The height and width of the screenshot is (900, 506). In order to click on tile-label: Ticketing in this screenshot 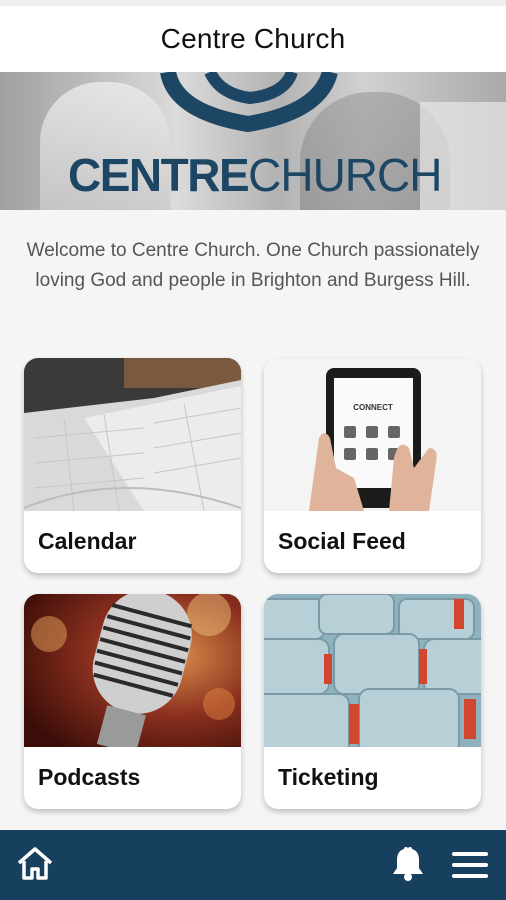, I will do `click(328, 777)`.